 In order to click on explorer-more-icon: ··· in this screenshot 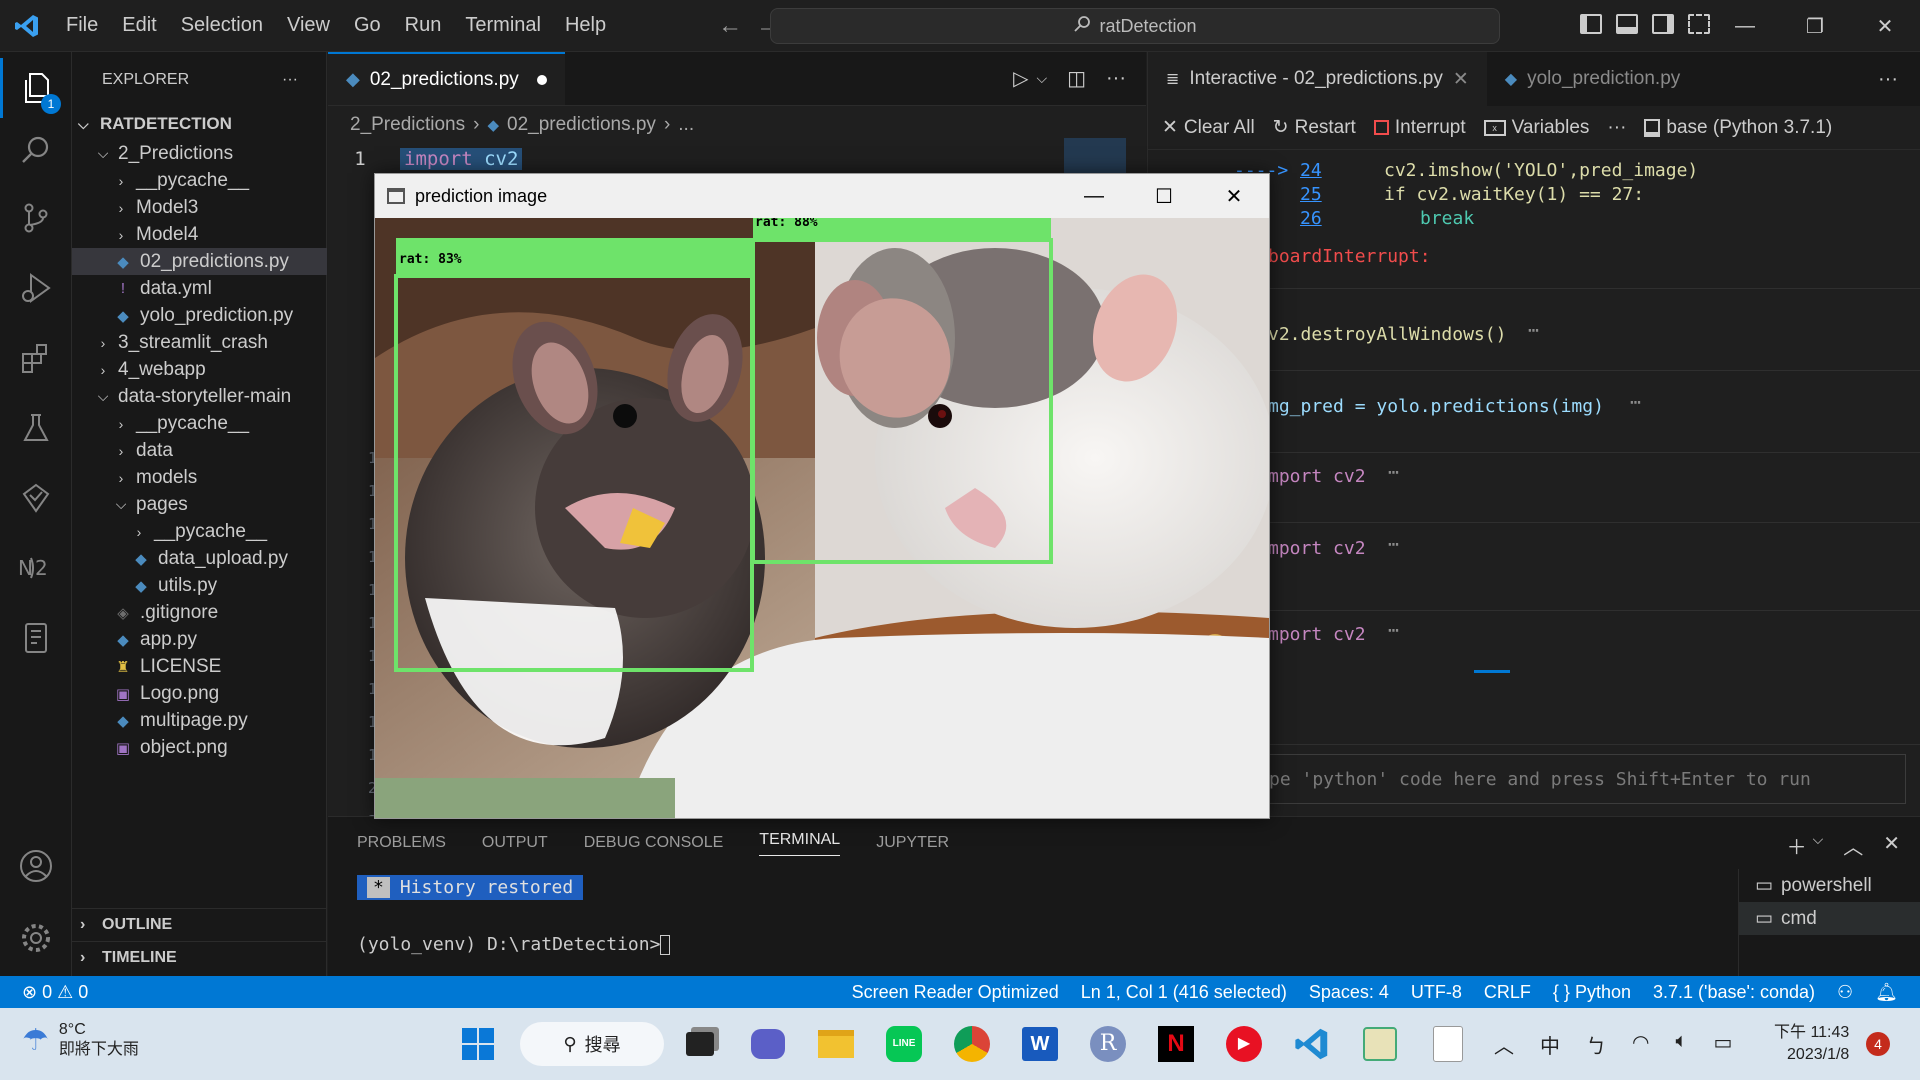, I will do `click(290, 80)`.